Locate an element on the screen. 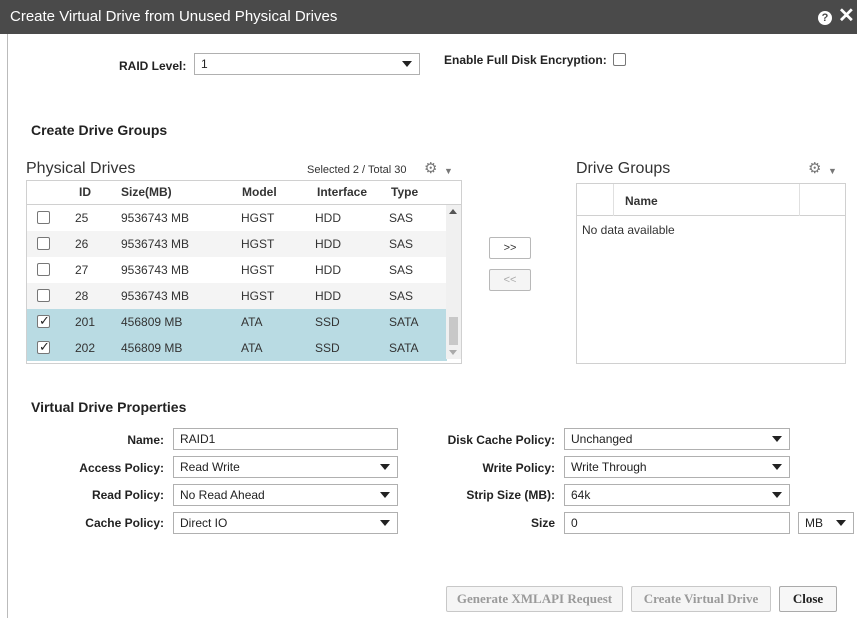 Image resolution: width=857 pixels, height=618 pixels. strip-size-value: 64k is located at coordinates (581, 495).